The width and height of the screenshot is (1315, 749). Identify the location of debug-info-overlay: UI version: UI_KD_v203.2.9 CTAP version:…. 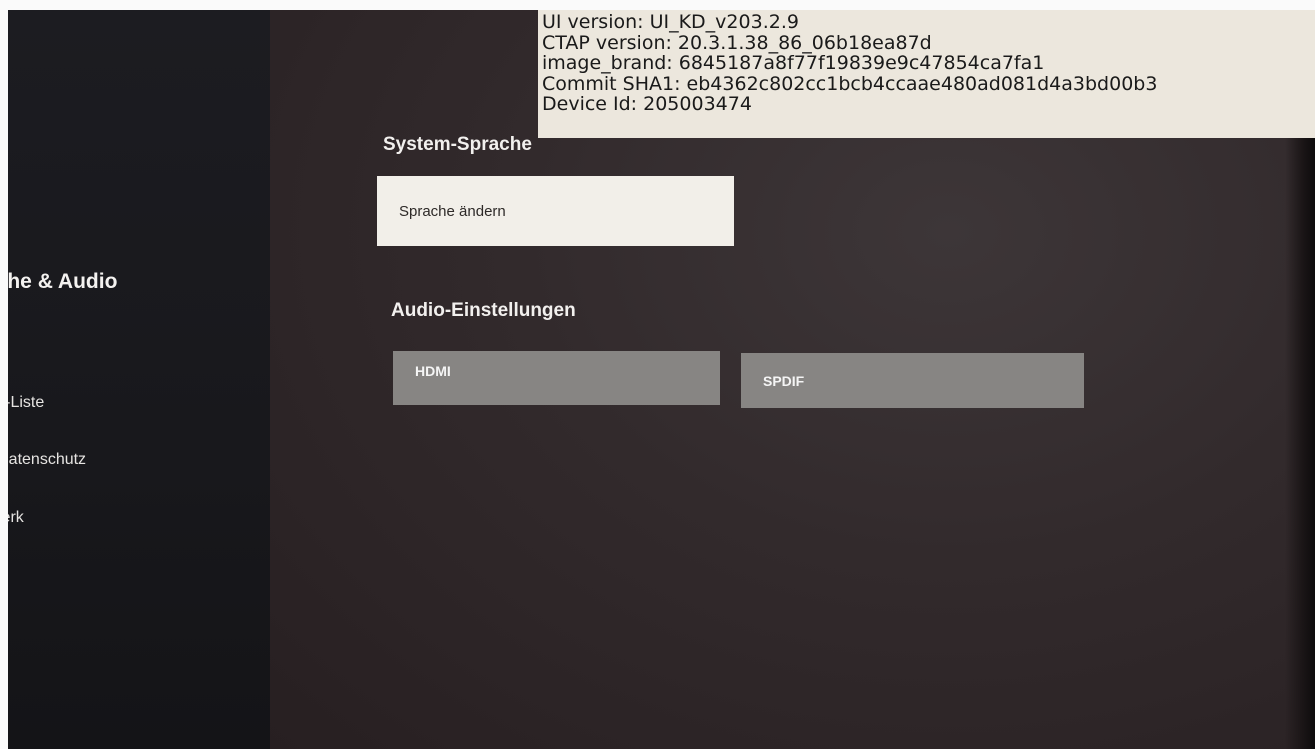
(926, 74).